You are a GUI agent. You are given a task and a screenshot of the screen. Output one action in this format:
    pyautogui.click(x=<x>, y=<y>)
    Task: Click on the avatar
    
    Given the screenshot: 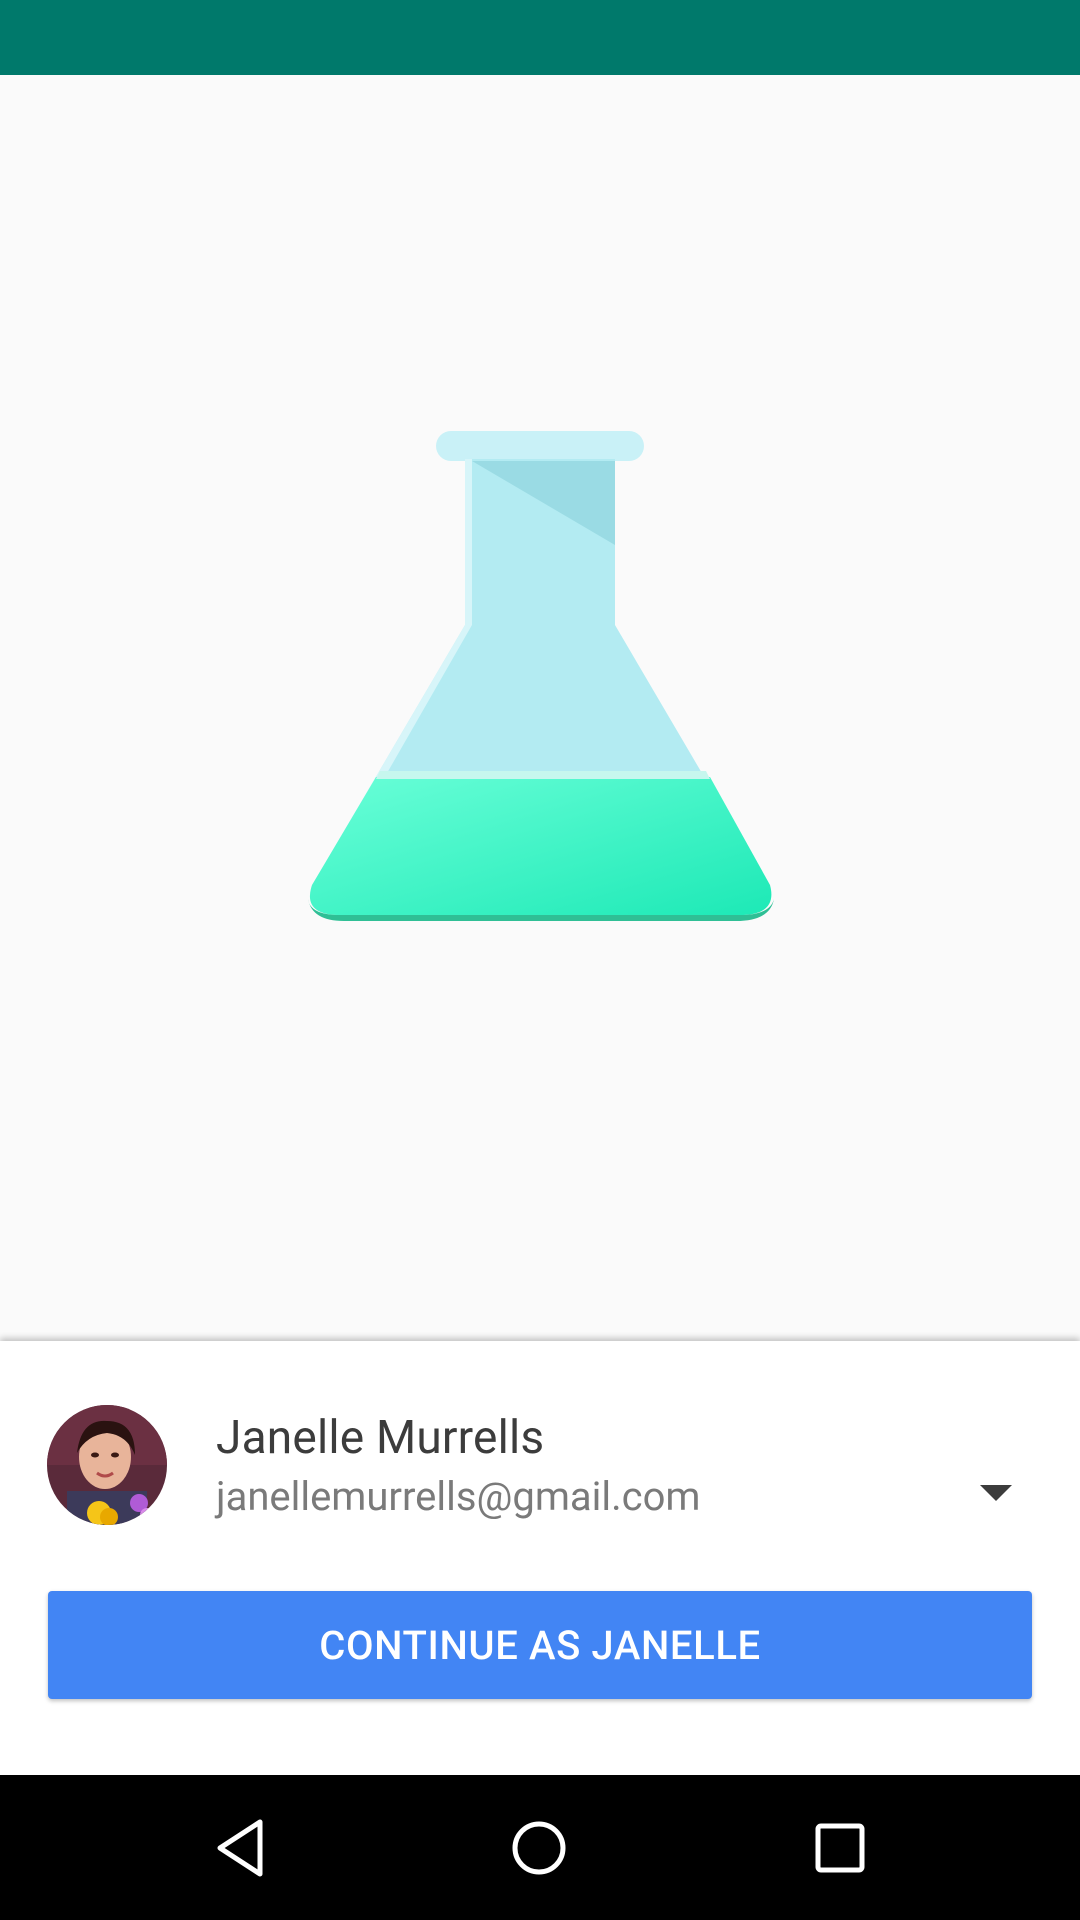 What is the action you would take?
    pyautogui.click(x=107, y=1465)
    